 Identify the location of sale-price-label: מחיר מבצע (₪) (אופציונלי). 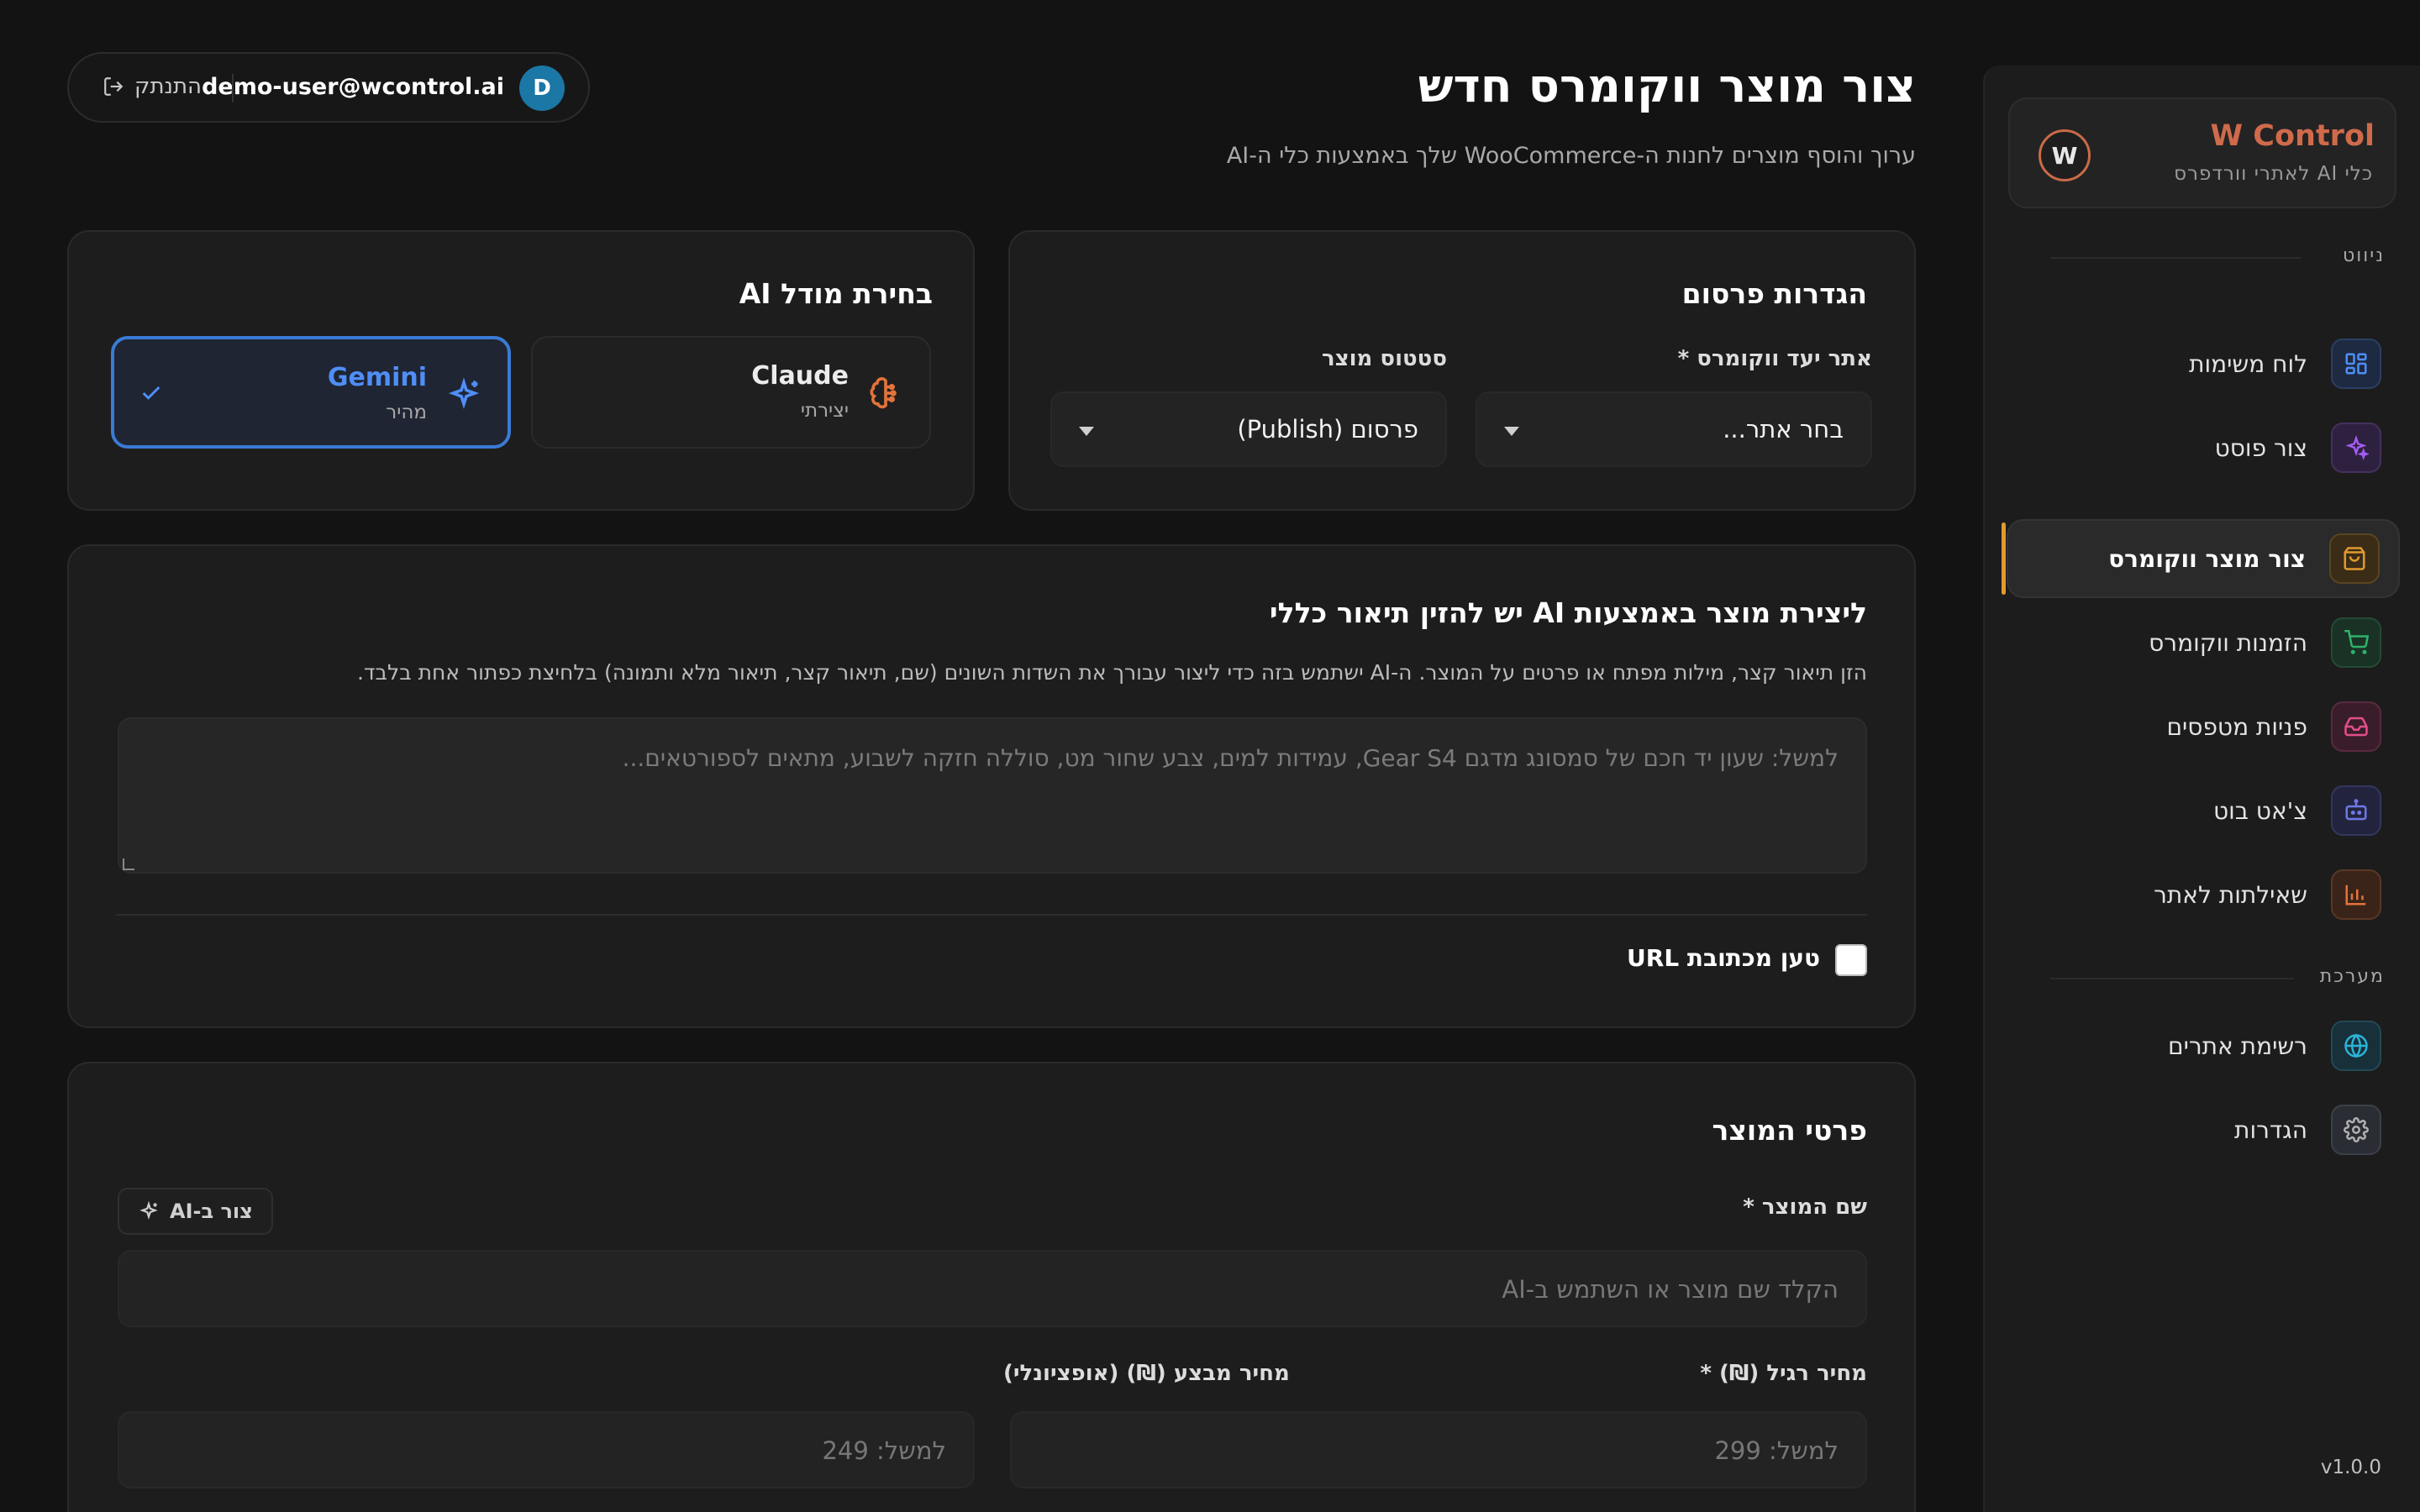
(1146, 1373).